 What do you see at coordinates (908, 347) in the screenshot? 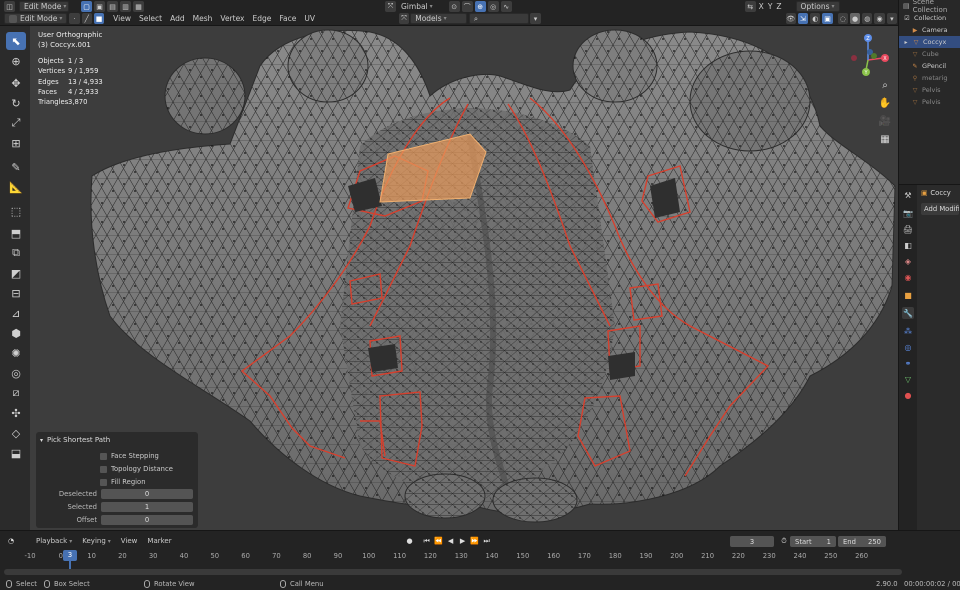
I see `physics-tab-icon: ◎` at bounding box center [908, 347].